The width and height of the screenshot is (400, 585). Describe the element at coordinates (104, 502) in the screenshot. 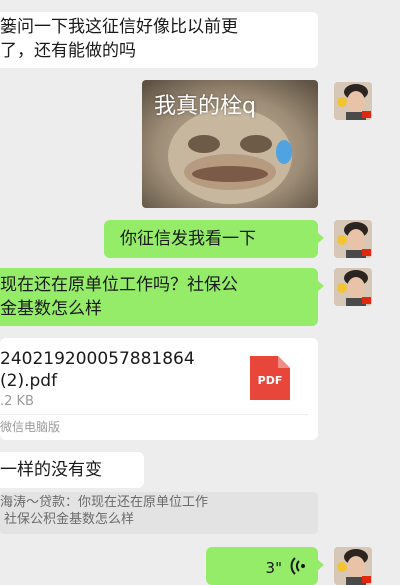

I see `quote-text: 海涛～贷款：你现在还在原单位工作` at that location.